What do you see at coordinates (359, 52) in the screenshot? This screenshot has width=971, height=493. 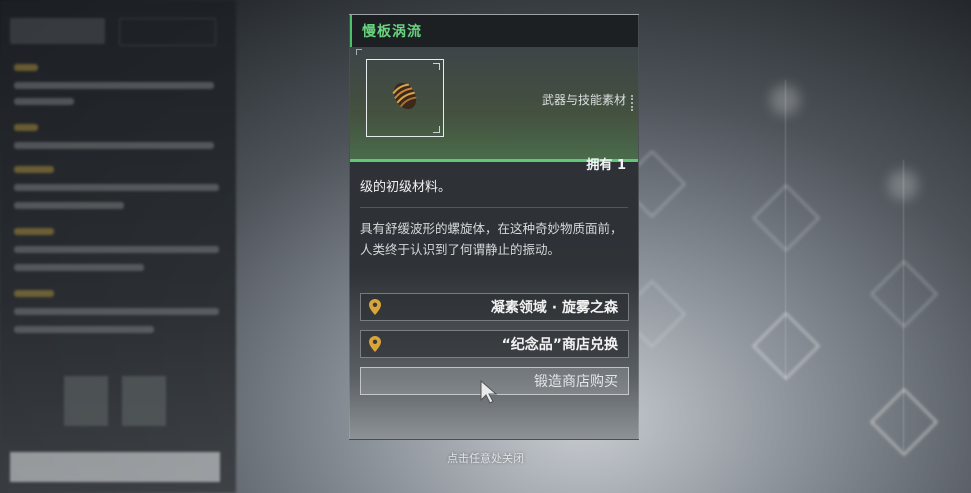 I see `corner-mark` at bounding box center [359, 52].